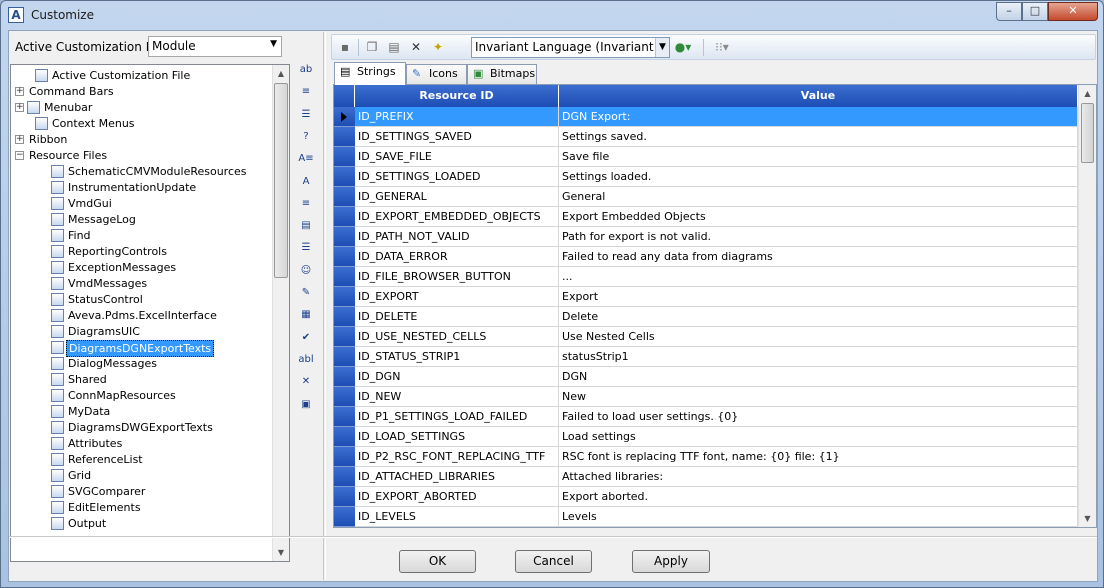  What do you see at coordinates (142, 412) in the screenshot?
I see `tree-item: MyData` at bounding box center [142, 412].